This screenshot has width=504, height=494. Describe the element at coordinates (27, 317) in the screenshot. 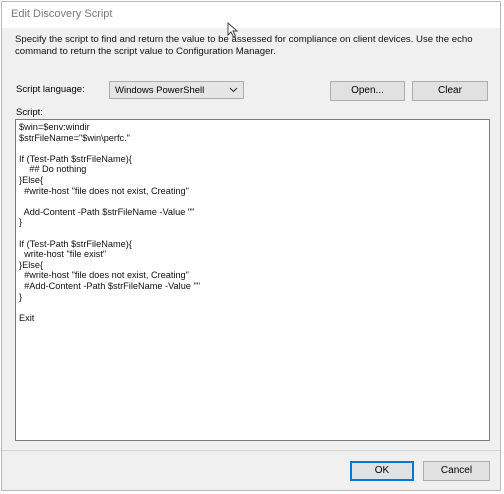

I see `script-line: Exit` at that location.